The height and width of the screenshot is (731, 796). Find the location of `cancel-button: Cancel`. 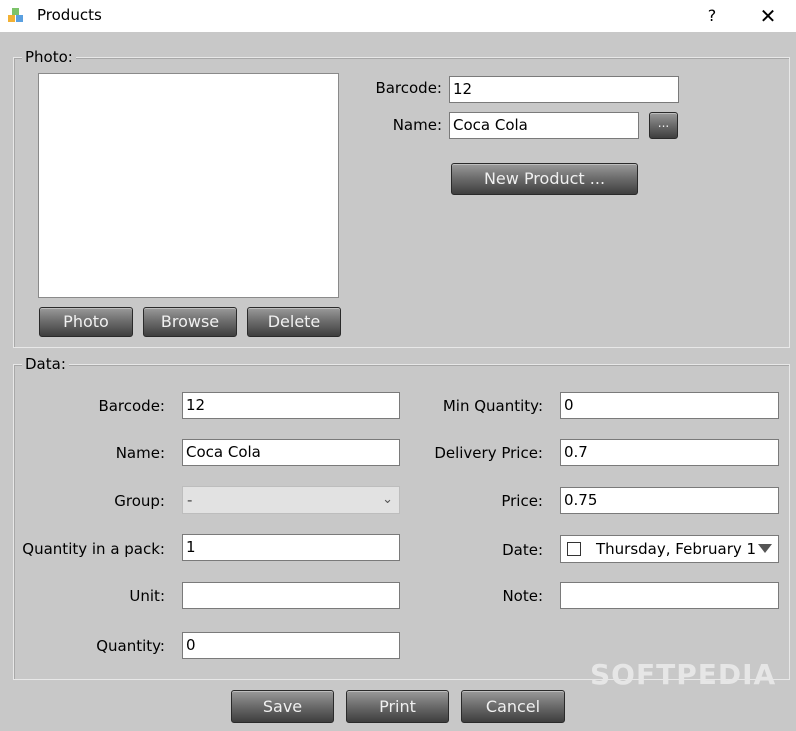

cancel-button: Cancel is located at coordinates (513, 706).